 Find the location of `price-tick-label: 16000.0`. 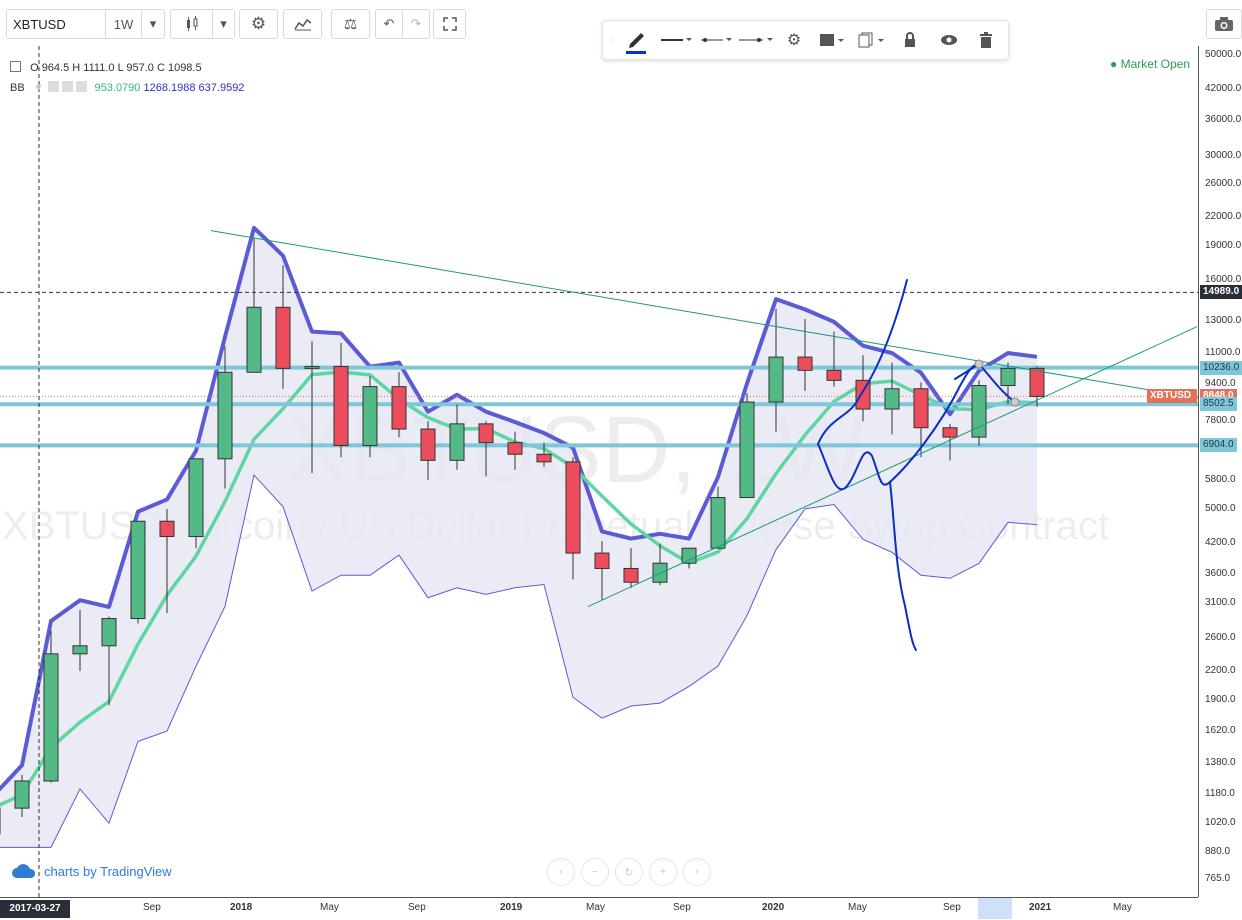

price-tick-label: 16000.0 is located at coordinates (1223, 279).